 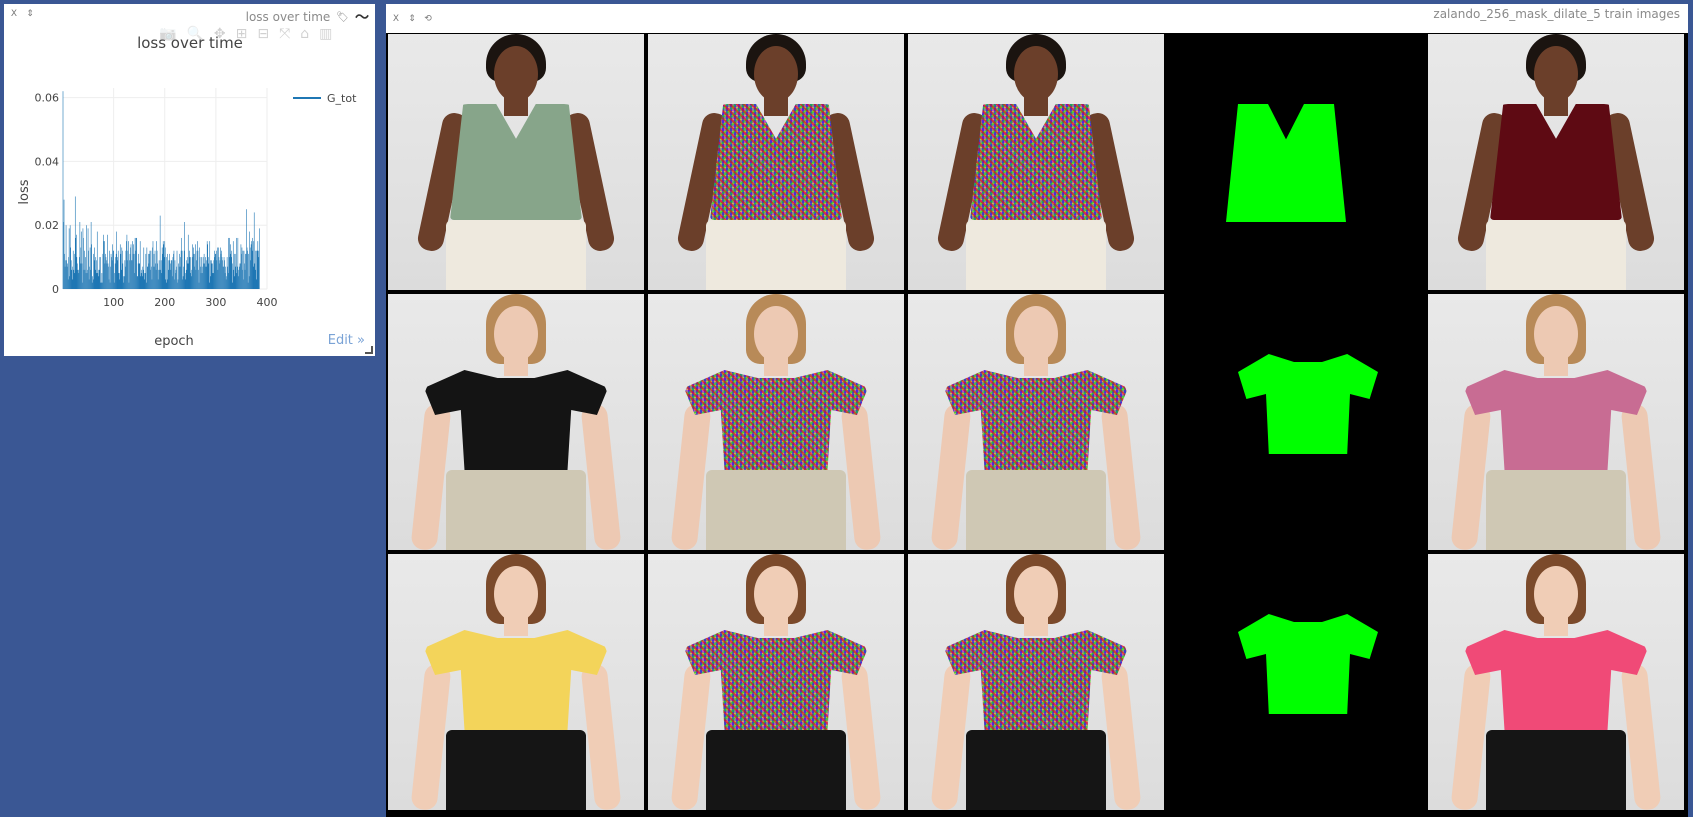 I want to click on reset-view-button: ⟲, so click(x=428, y=19).